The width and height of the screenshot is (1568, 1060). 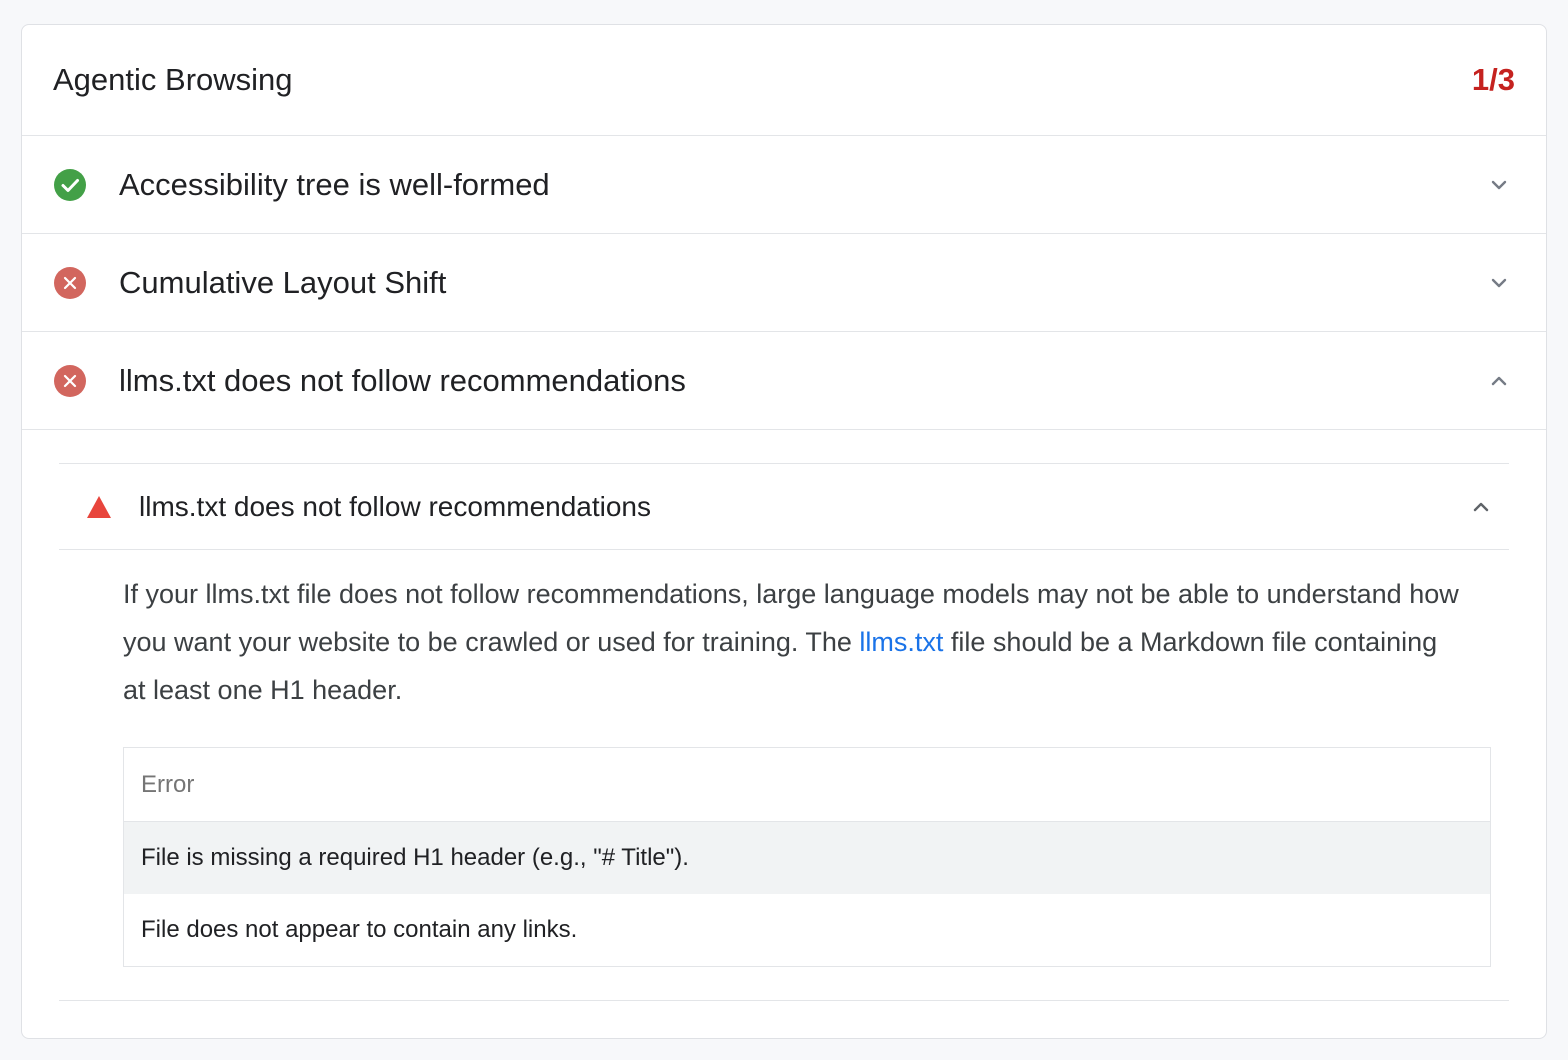 What do you see at coordinates (784, 80) in the screenshot?
I see `category-header: Agentic Browsing 1/3` at bounding box center [784, 80].